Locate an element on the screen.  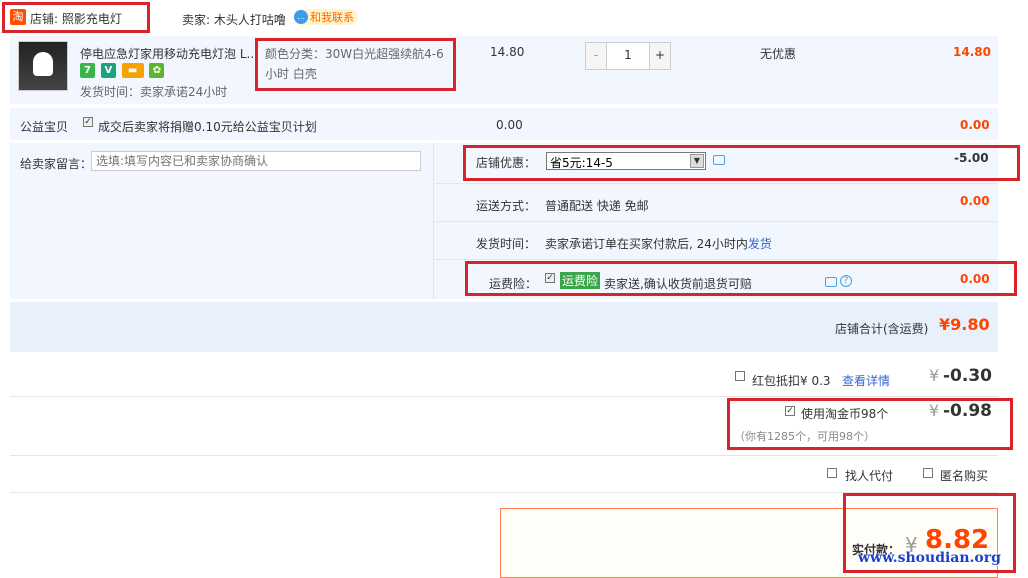
insurance-text: 卖家送,确认收货前退货可赔 is located at coordinates (678, 284).